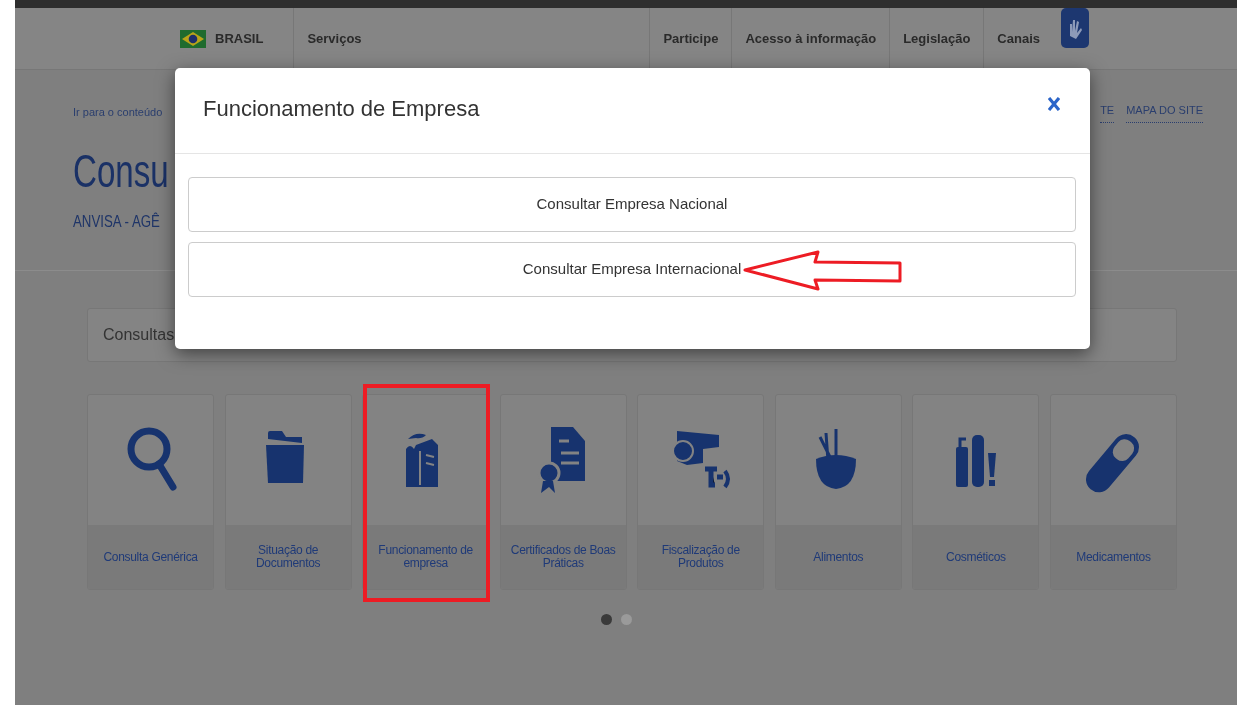 The image size is (1243, 713). I want to click on tile-card: Fiscalização de Produtos, so click(701, 492).